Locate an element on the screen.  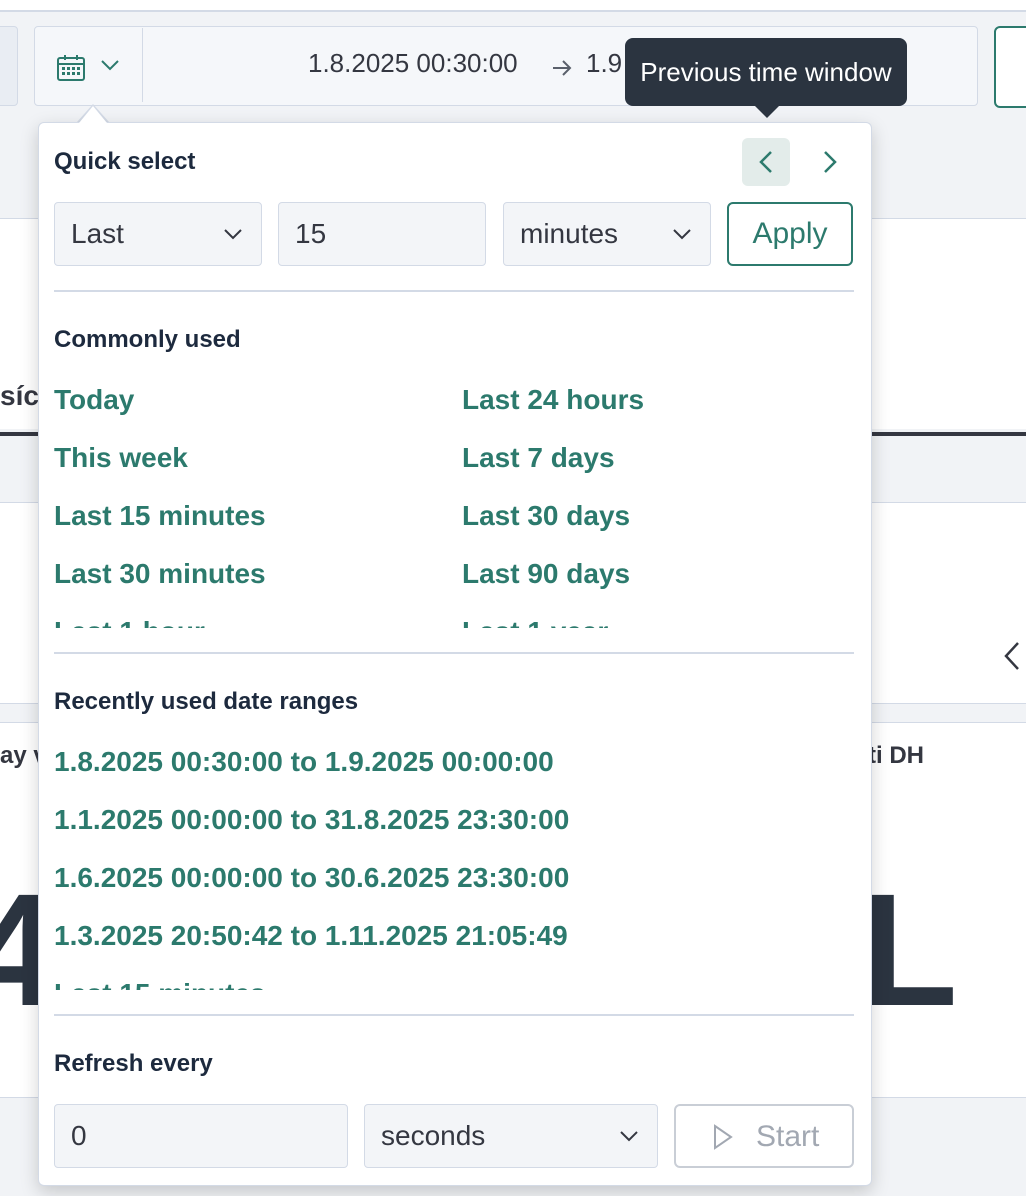
refresh-interval-value: 0 is located at coordinates (79, 1135).